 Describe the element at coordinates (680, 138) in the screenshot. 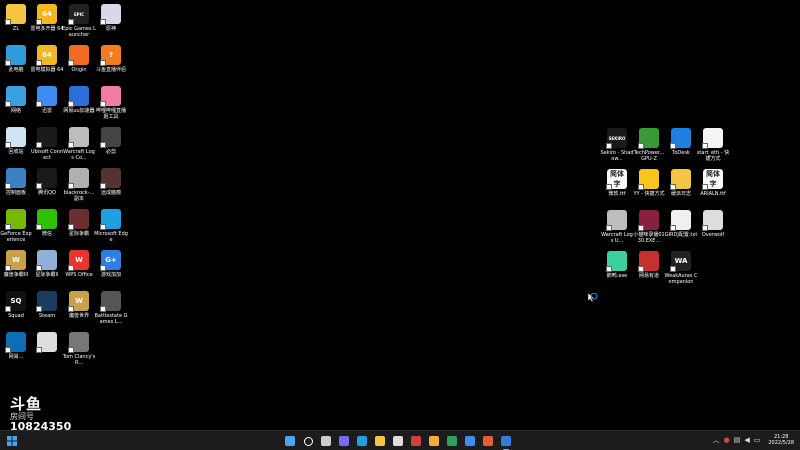

I see `todesk-icon` at that location.